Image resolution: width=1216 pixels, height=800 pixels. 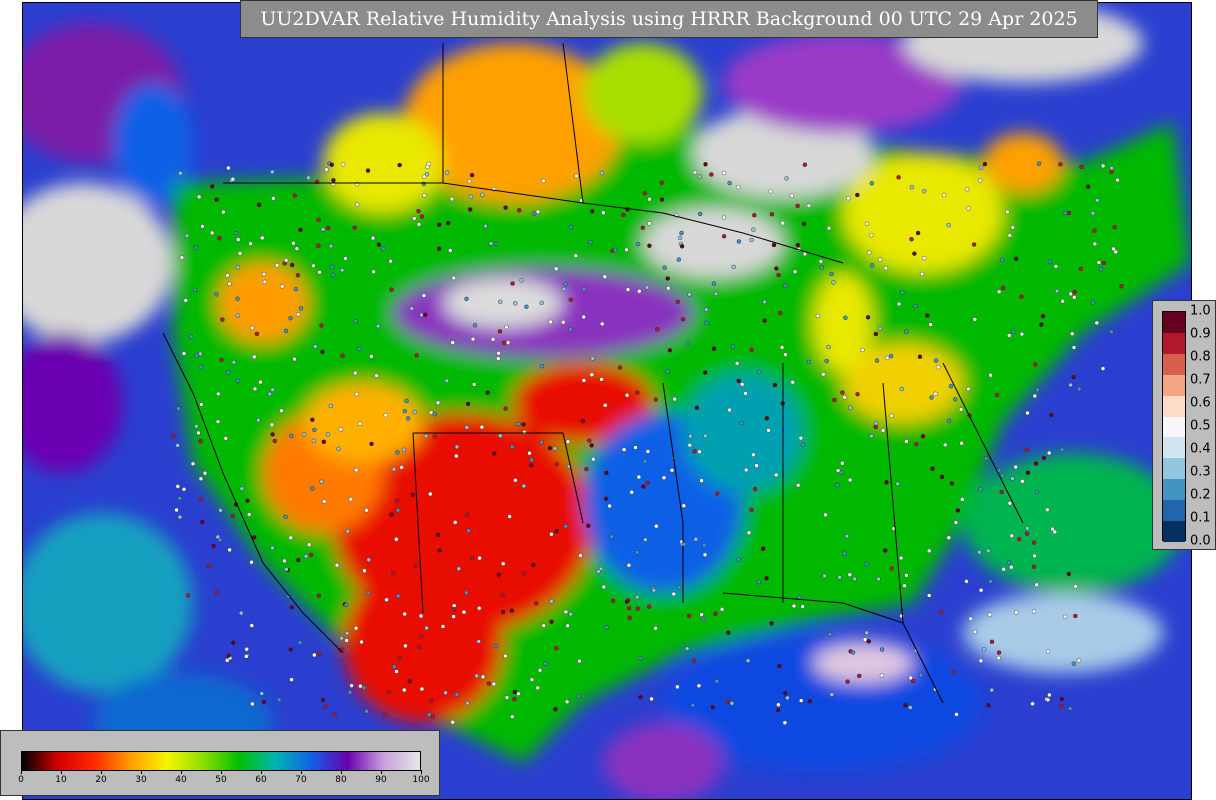 I want to click on humidity-tick-label: 40, so click(x=181, y=780).